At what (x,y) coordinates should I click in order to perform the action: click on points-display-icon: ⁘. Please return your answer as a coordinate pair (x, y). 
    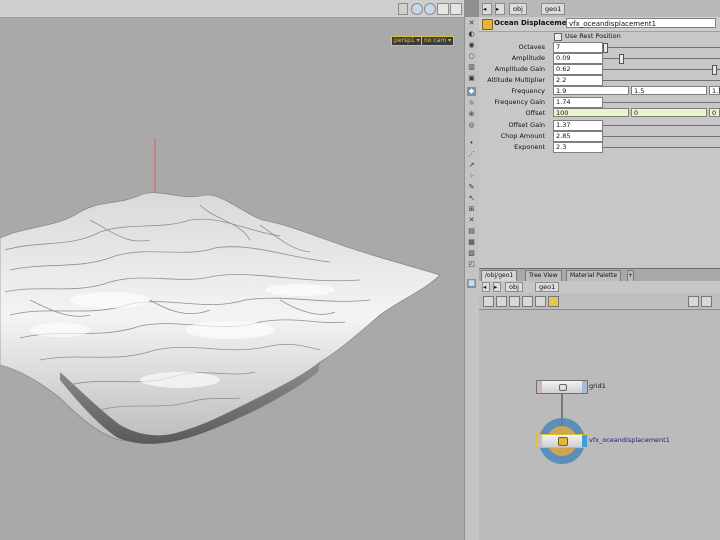
    Looking at the image, I should click on (471, 176).